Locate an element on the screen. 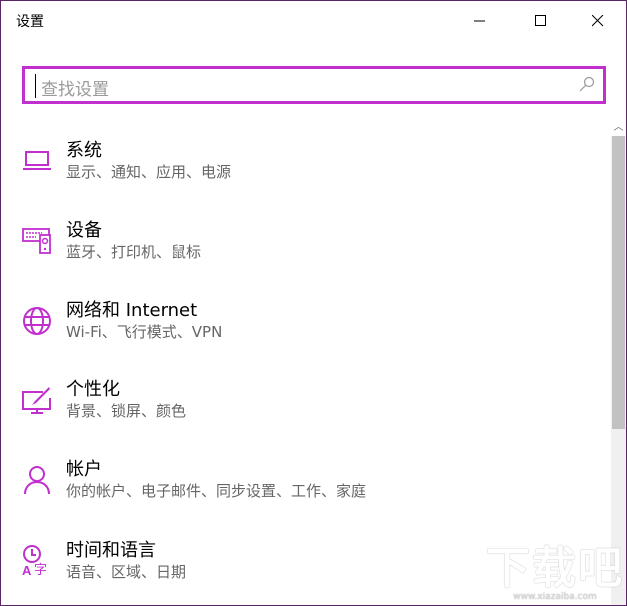 The image size is (627, 606). close-button is located at coordinates (598, 21).